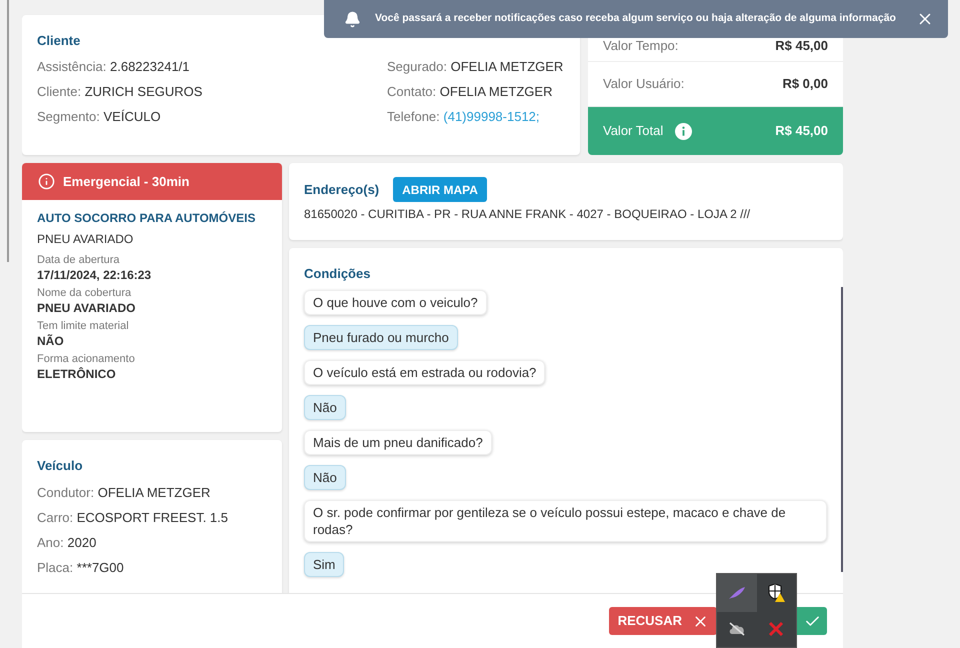 The height and width of the screenshot is (648, 960). Describe the element at coordinates (84, 293) in the screenshot. I see `field-label: Nome da cobertura` at that location.